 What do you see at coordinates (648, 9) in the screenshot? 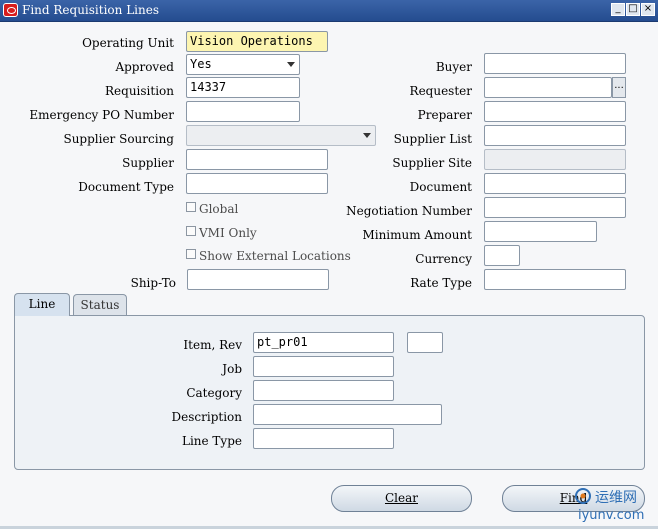
I see `close-button: ×` at bounding box center [648, 9].